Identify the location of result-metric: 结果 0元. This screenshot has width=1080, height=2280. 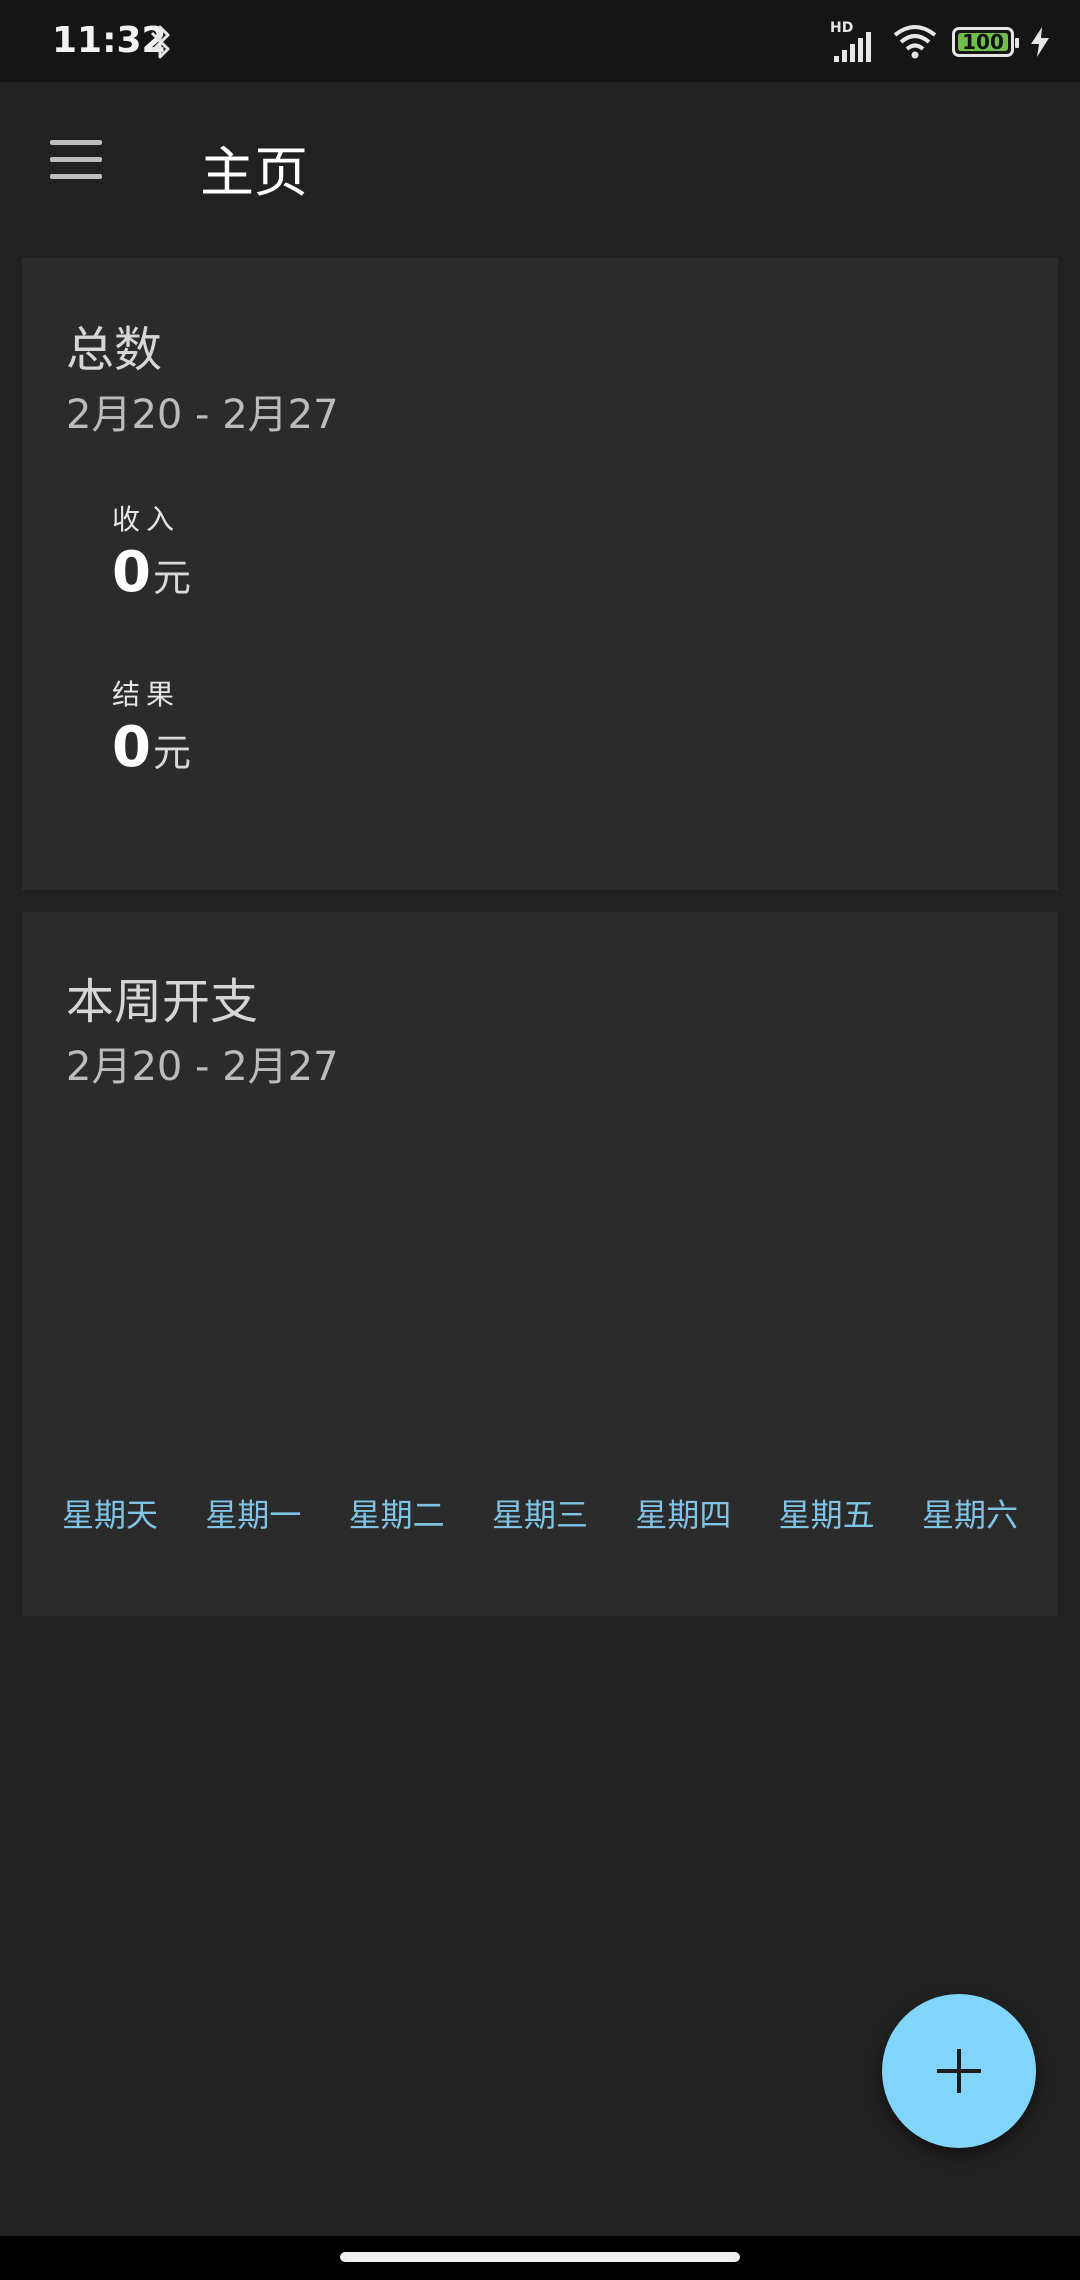
(151, 726).